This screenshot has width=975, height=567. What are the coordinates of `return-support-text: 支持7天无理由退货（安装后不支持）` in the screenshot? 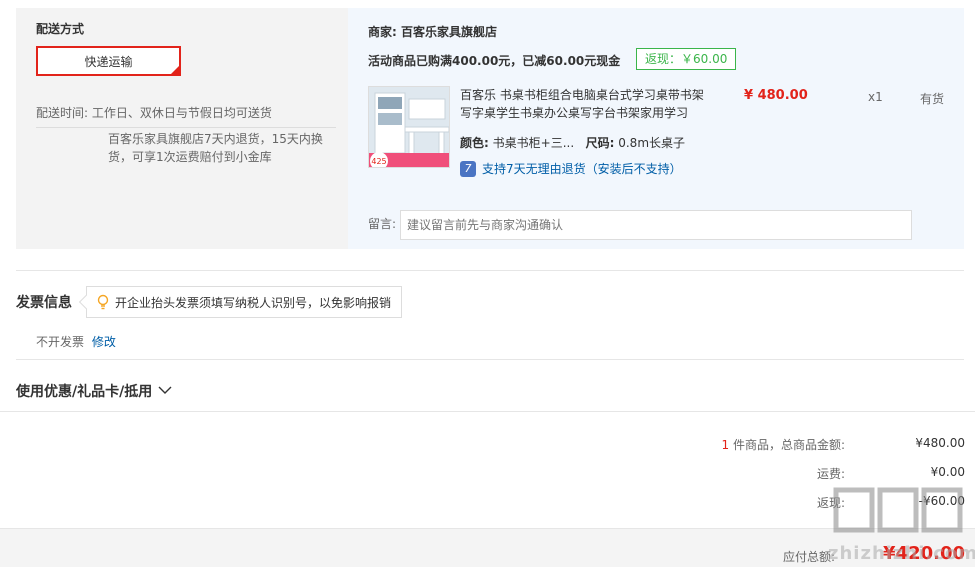 It's located at (582, 169).